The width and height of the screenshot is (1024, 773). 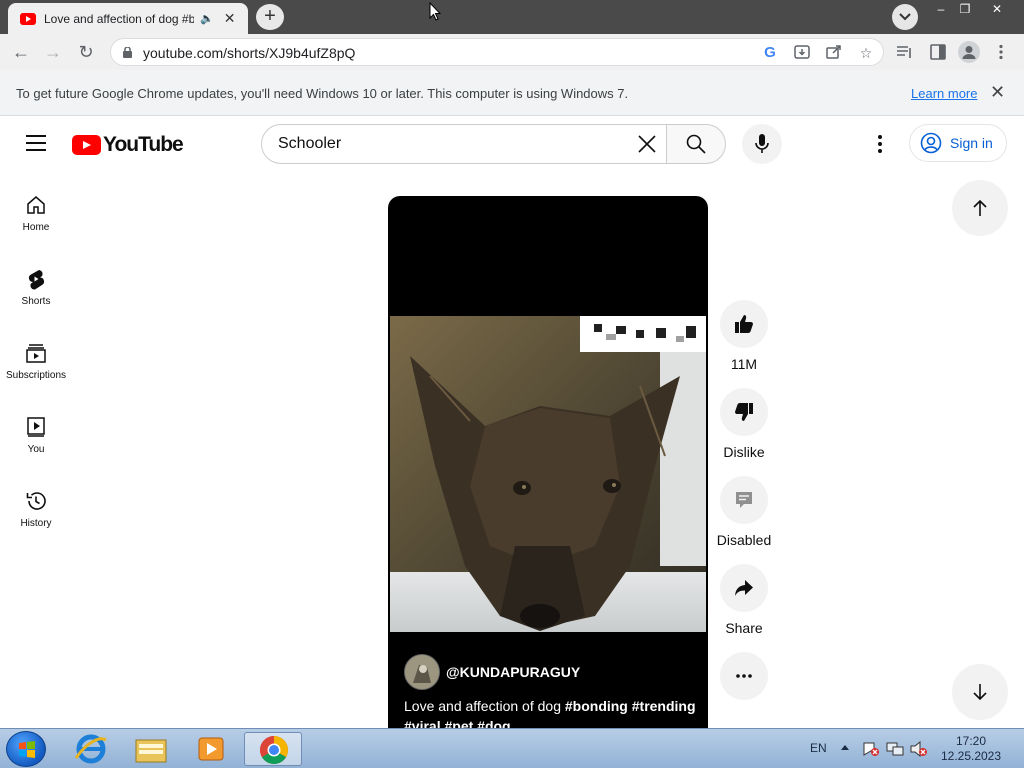 I want to click on youtube-play-icon, so click(x=86, y=145).